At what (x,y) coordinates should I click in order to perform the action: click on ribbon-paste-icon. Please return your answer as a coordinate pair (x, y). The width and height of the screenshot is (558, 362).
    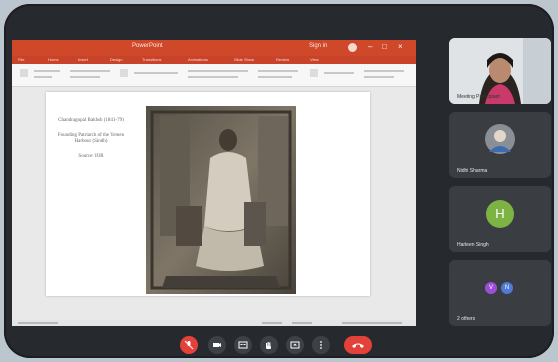
    Looking at the image, I should click on (24, 73).